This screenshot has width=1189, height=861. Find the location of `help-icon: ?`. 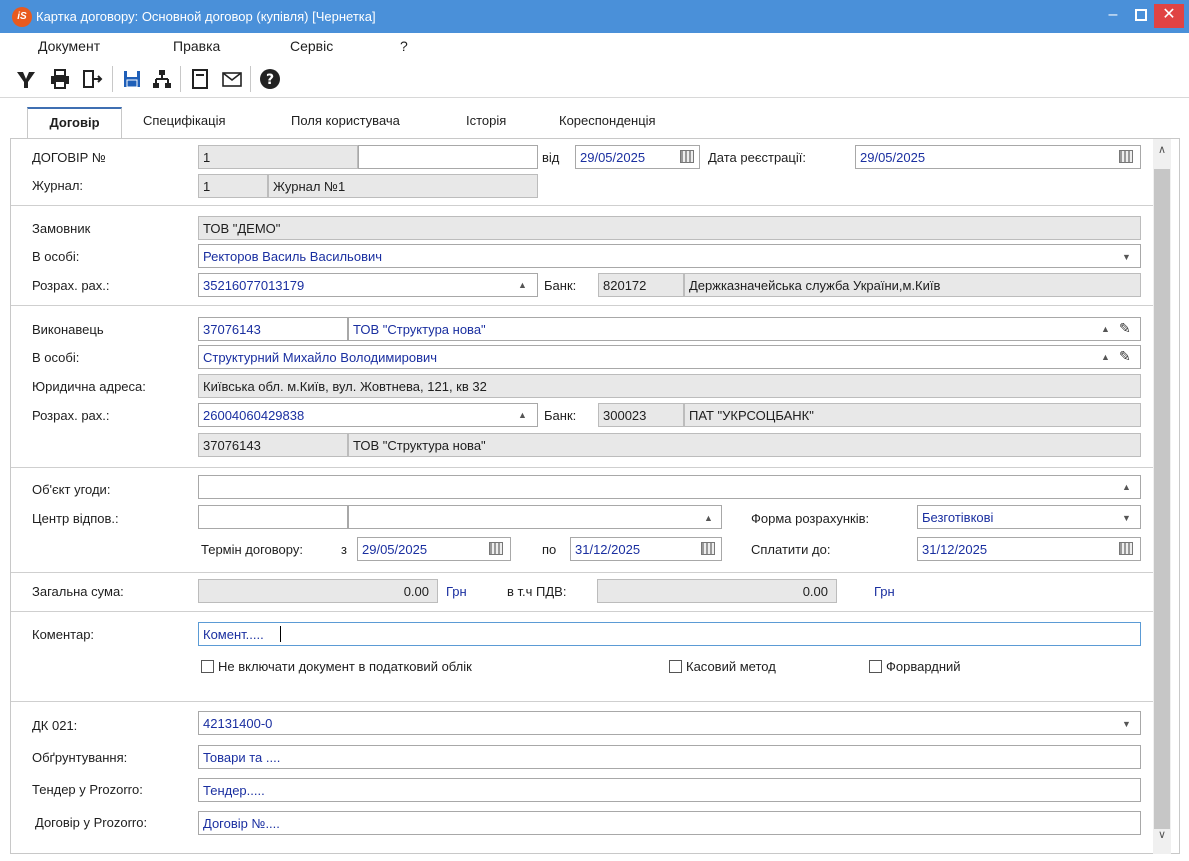

help-icon: ? is located at coordinates (270, 79).